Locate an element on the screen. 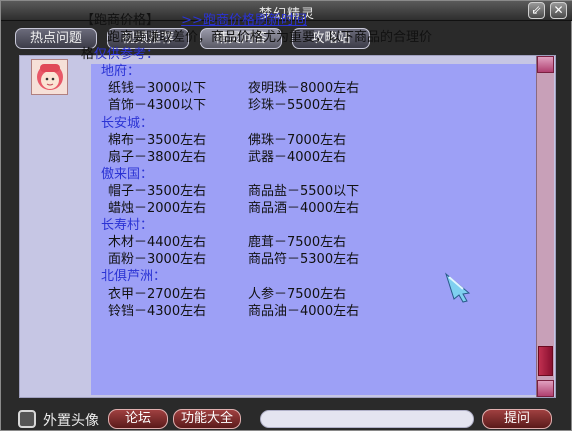 The width and height of the screenshot is (572, 431). price-item: 铃铛－4300左右 is located at coordinates (157, 311).